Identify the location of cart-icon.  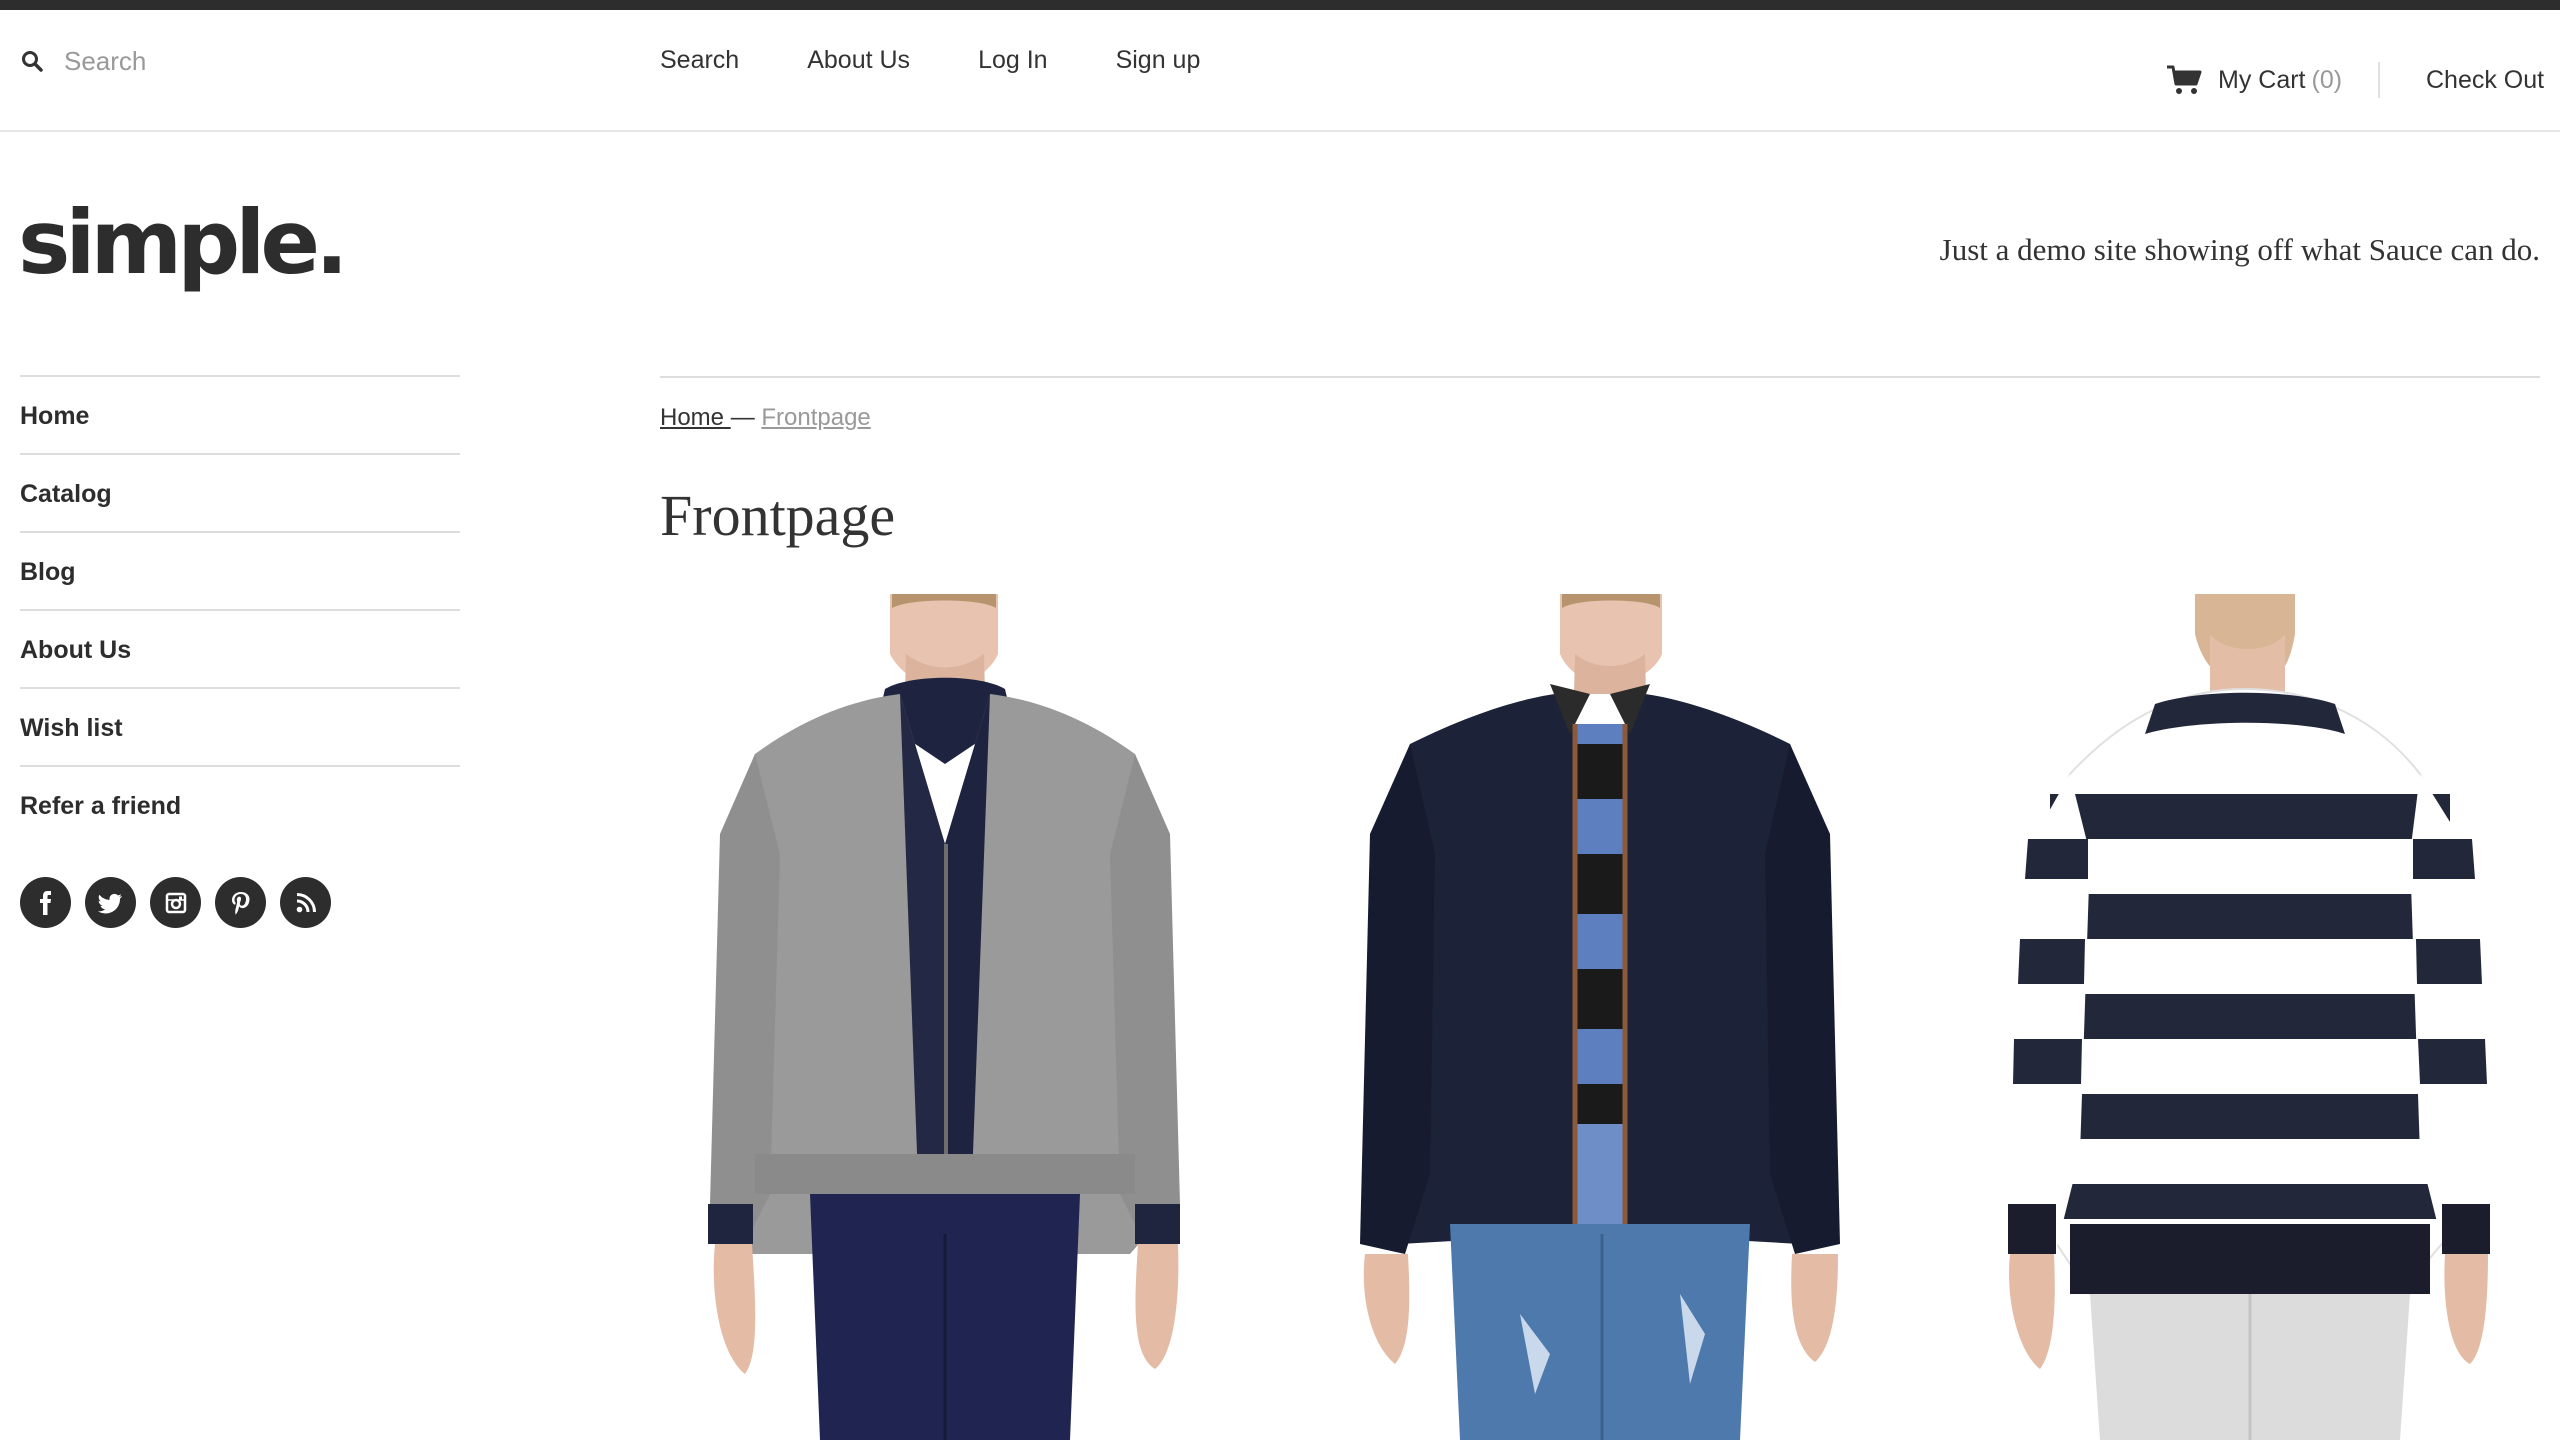
(2184, 79).